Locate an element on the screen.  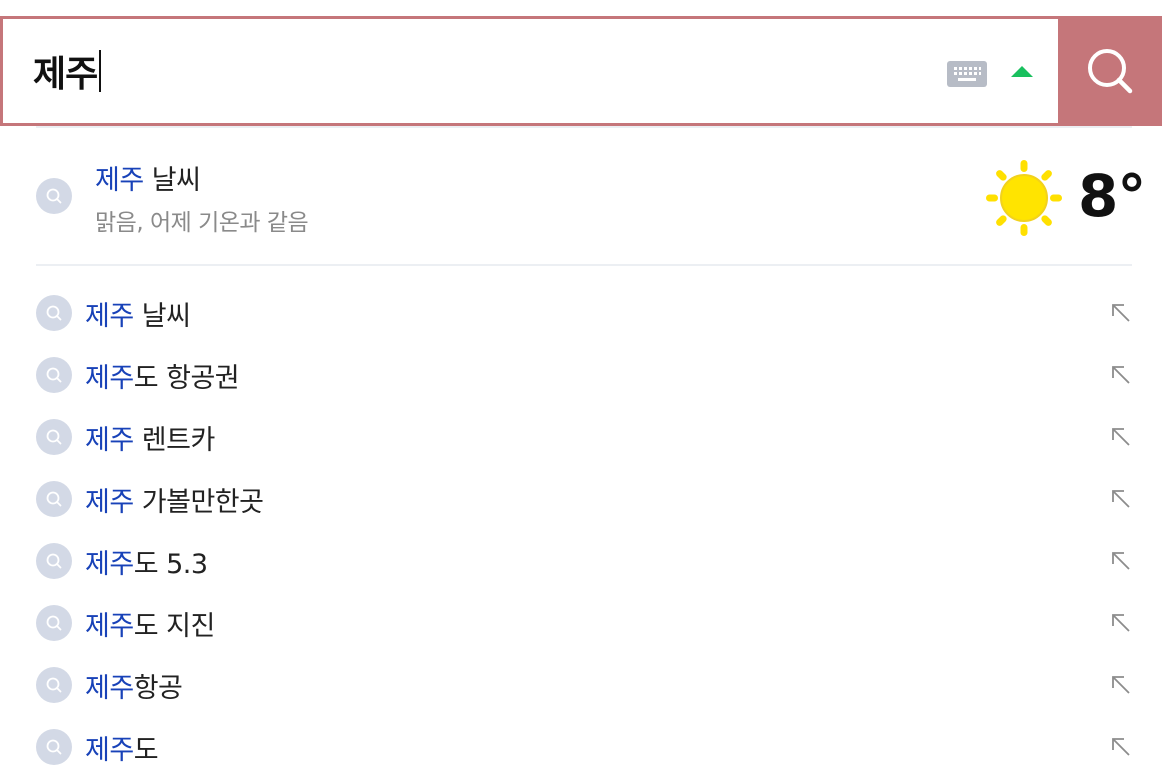
sun-icon is located at coordinates (1024, 200).